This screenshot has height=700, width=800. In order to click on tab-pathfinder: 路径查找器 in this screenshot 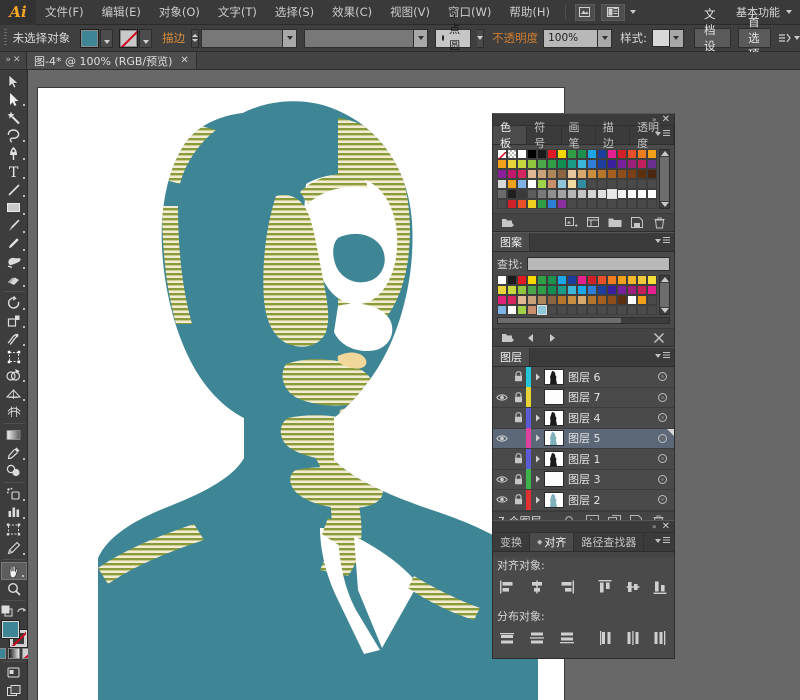, I will do `click(609, 542)`.